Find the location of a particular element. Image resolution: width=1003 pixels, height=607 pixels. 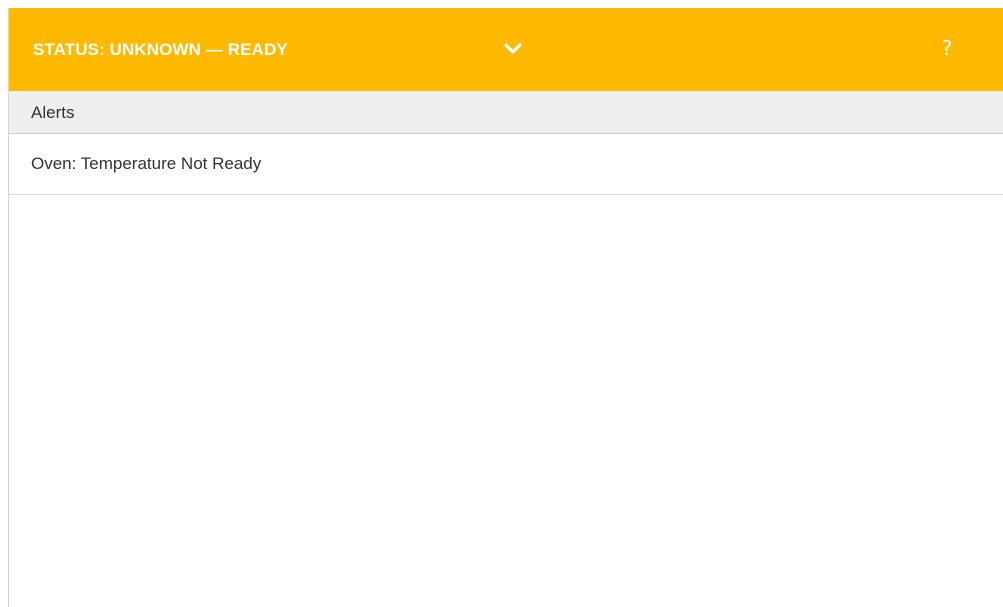

status-bar: STATUS: UNKNOWN — READY ? is located at coordinates (506, 49).